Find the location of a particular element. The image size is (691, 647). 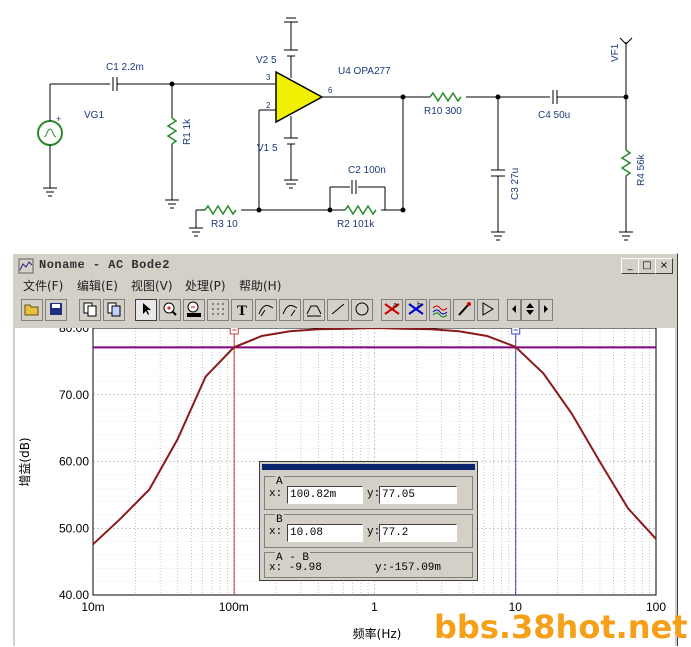

text-tool-icon: T is located at coordinates (242, 310).